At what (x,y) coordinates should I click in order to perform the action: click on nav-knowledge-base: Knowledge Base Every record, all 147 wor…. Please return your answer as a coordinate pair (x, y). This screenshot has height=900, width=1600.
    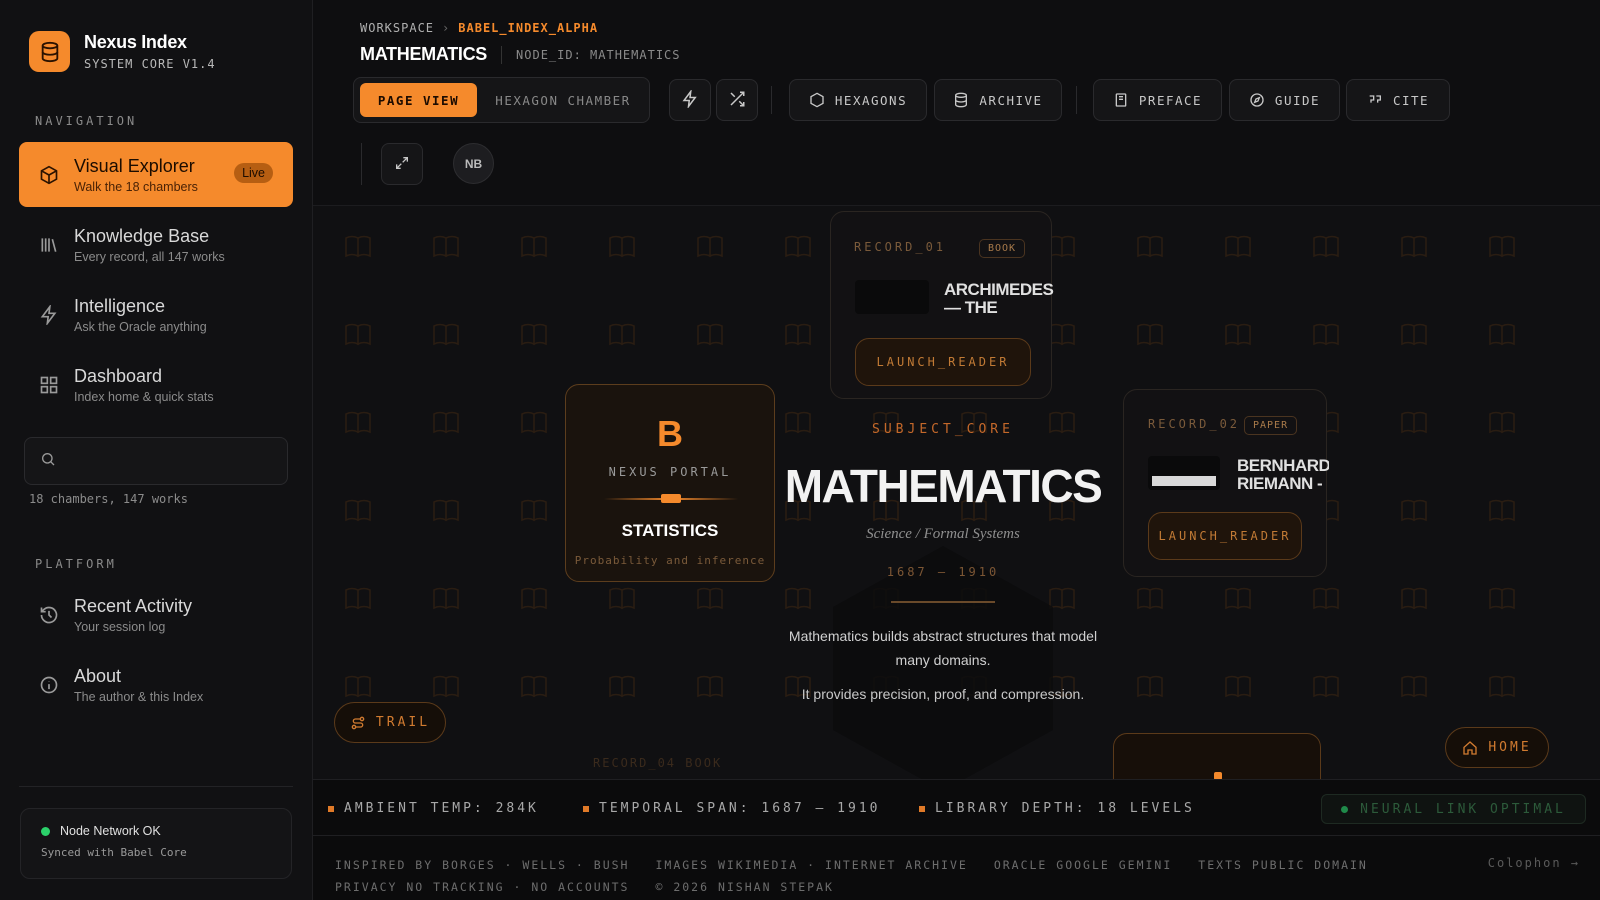
    Looking at the image, I should click on (156, 244).